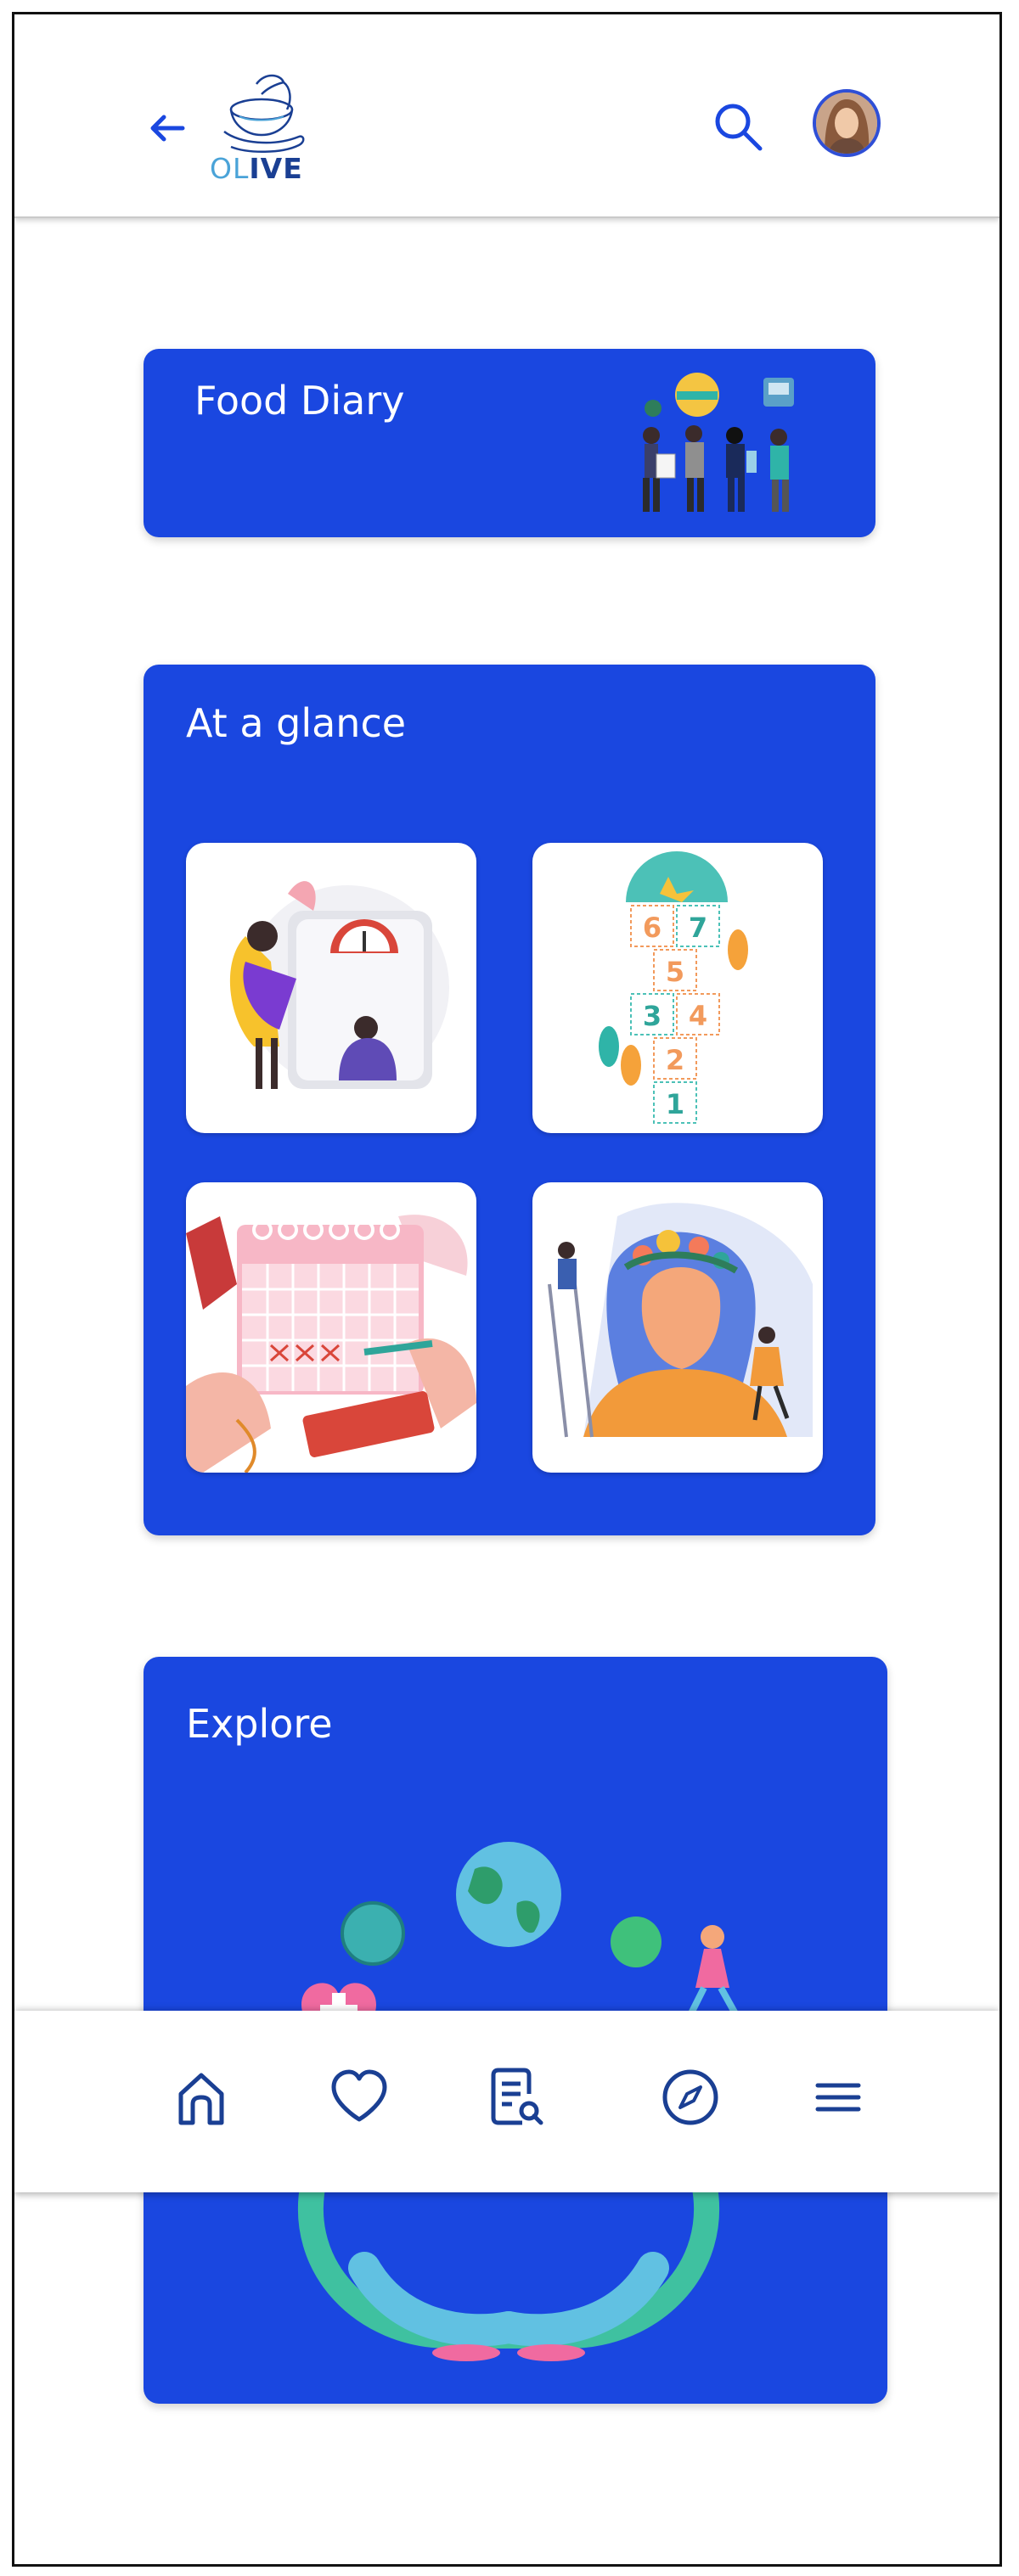 This screenshot has width=1019, height=2576. Describe the element at coordinates (509, 443) in the screenshot. I see `food-diary-card: Food Diary` at that location.